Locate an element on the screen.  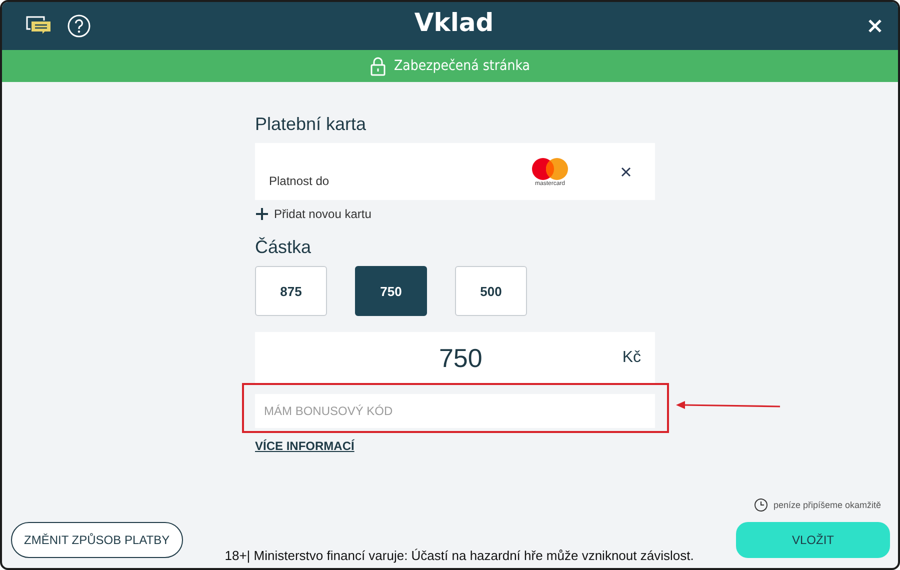
circles-icon is located at coordinates (550, 168).